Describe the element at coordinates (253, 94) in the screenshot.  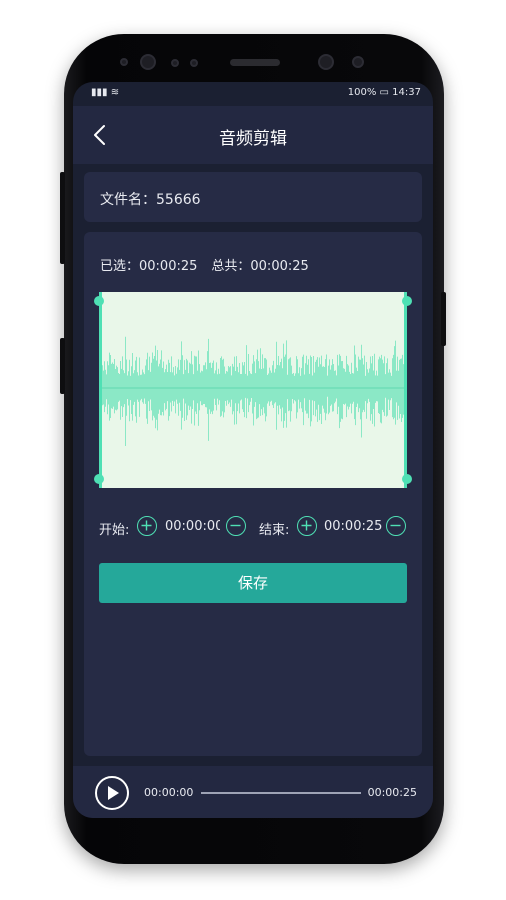
I see `status-bar: ▮▮▮ ≋ 100% ▭ 14:37` at that location.